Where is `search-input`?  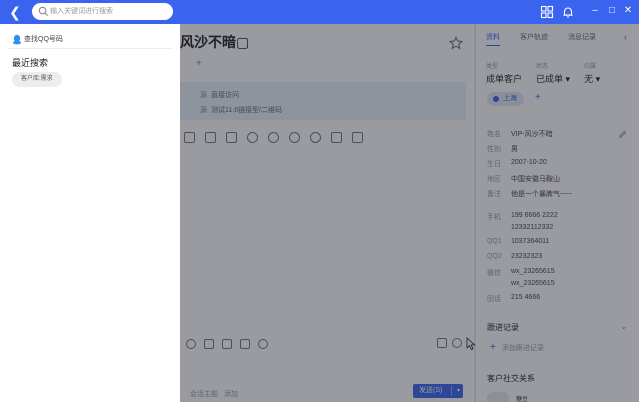 search-input is located at coordinates (109, 11).